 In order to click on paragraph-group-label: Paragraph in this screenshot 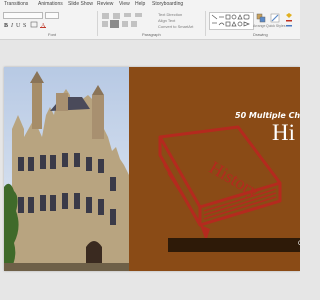, I will do `click(151, 34)`.